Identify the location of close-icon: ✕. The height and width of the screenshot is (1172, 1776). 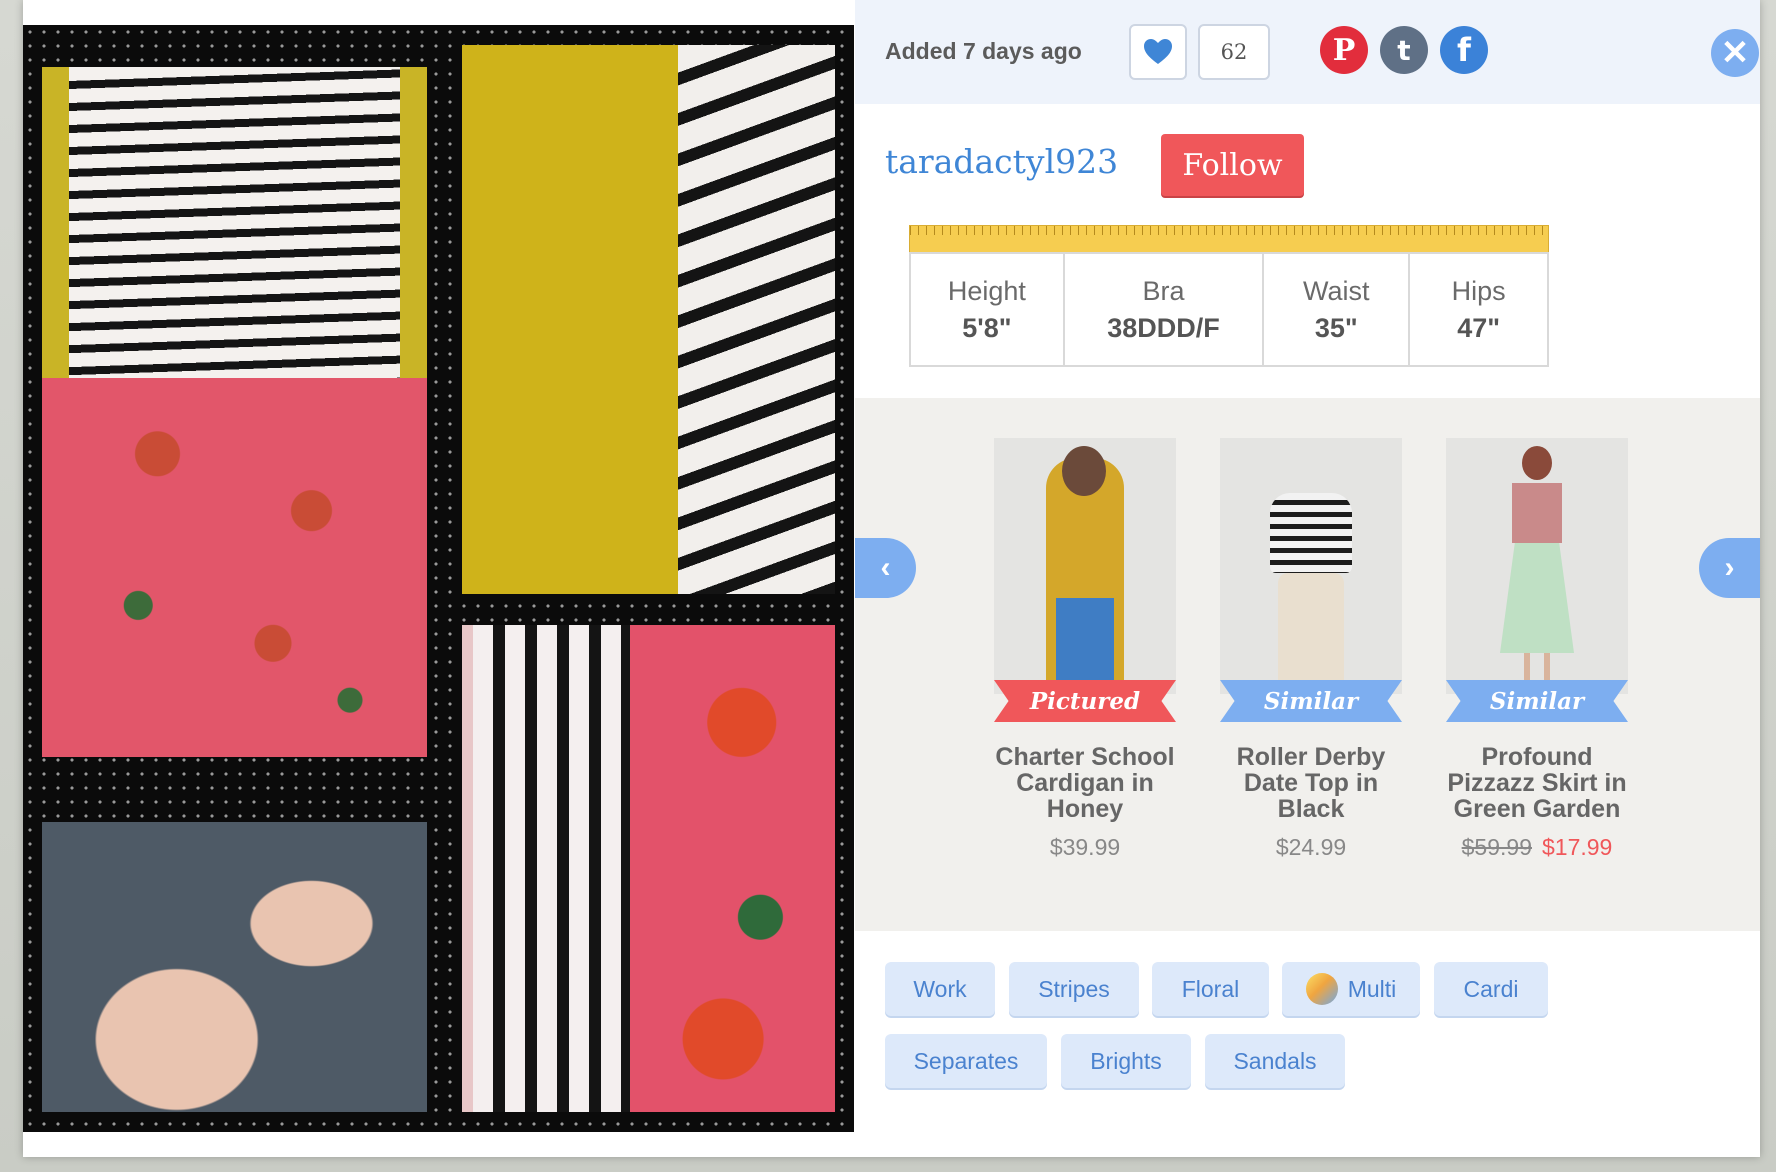
(1735, 53).